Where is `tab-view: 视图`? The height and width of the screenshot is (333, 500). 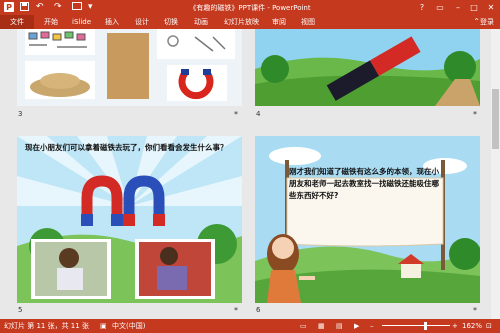
tab-view: 视图 is located at coordinates (308, 22).